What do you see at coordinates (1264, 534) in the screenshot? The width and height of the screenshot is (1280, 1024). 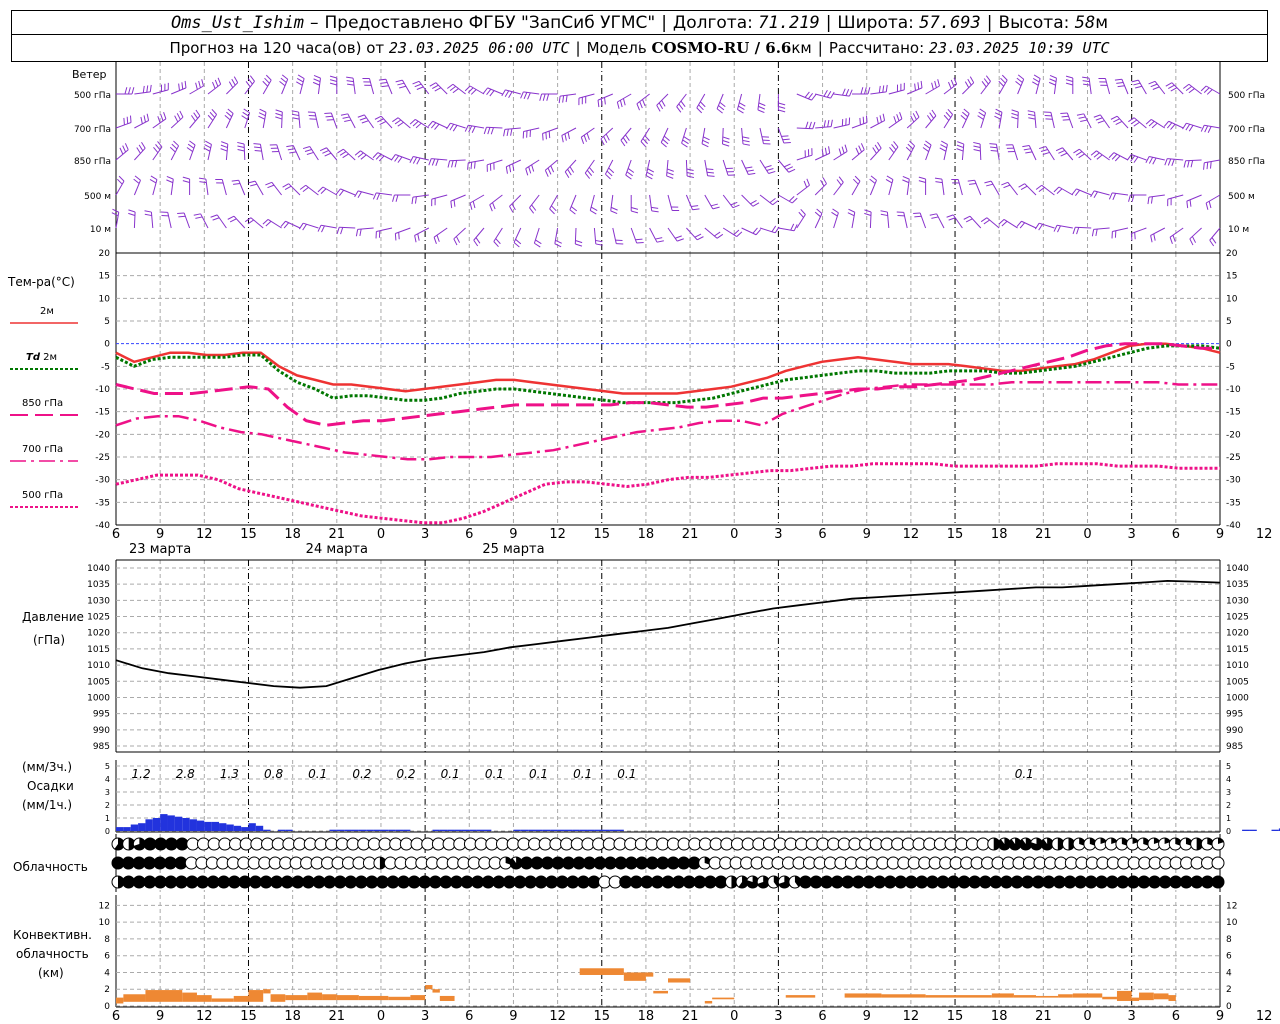 I see `x-tick-label-top: 12` at bounding box center [1264, 534].